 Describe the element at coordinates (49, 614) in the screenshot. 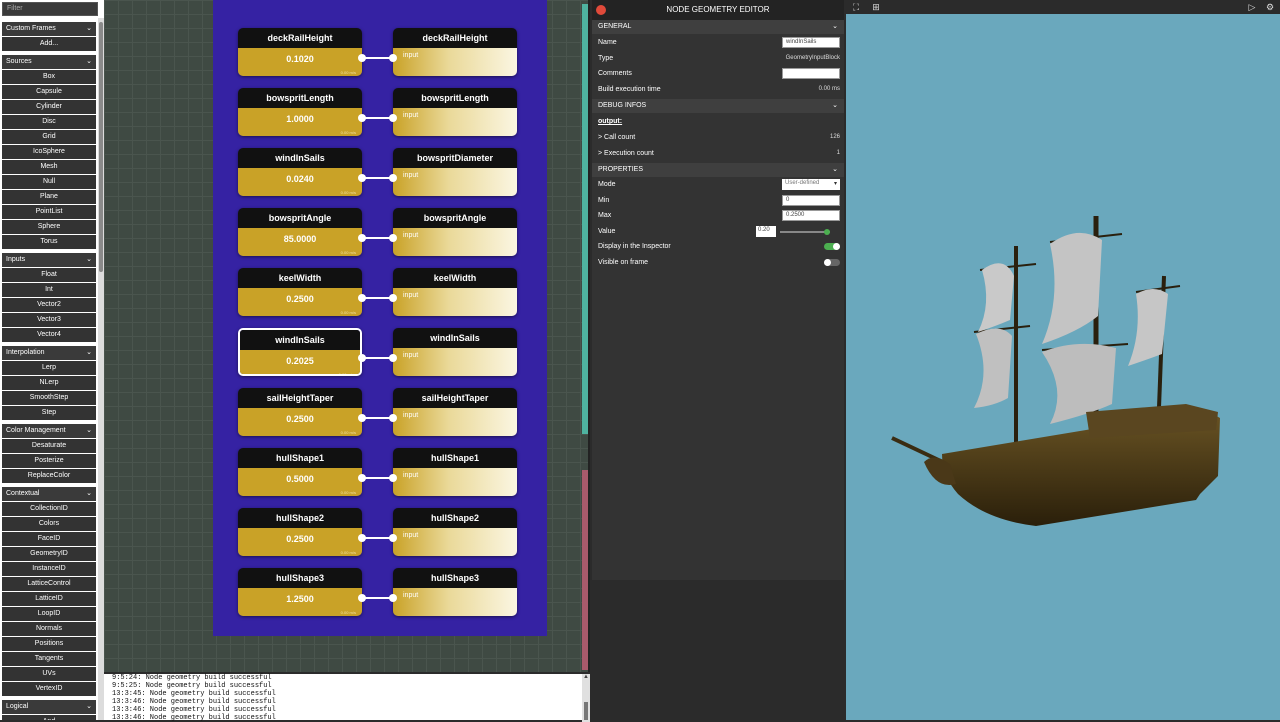

I see `palette-item: LoopID` at that location.